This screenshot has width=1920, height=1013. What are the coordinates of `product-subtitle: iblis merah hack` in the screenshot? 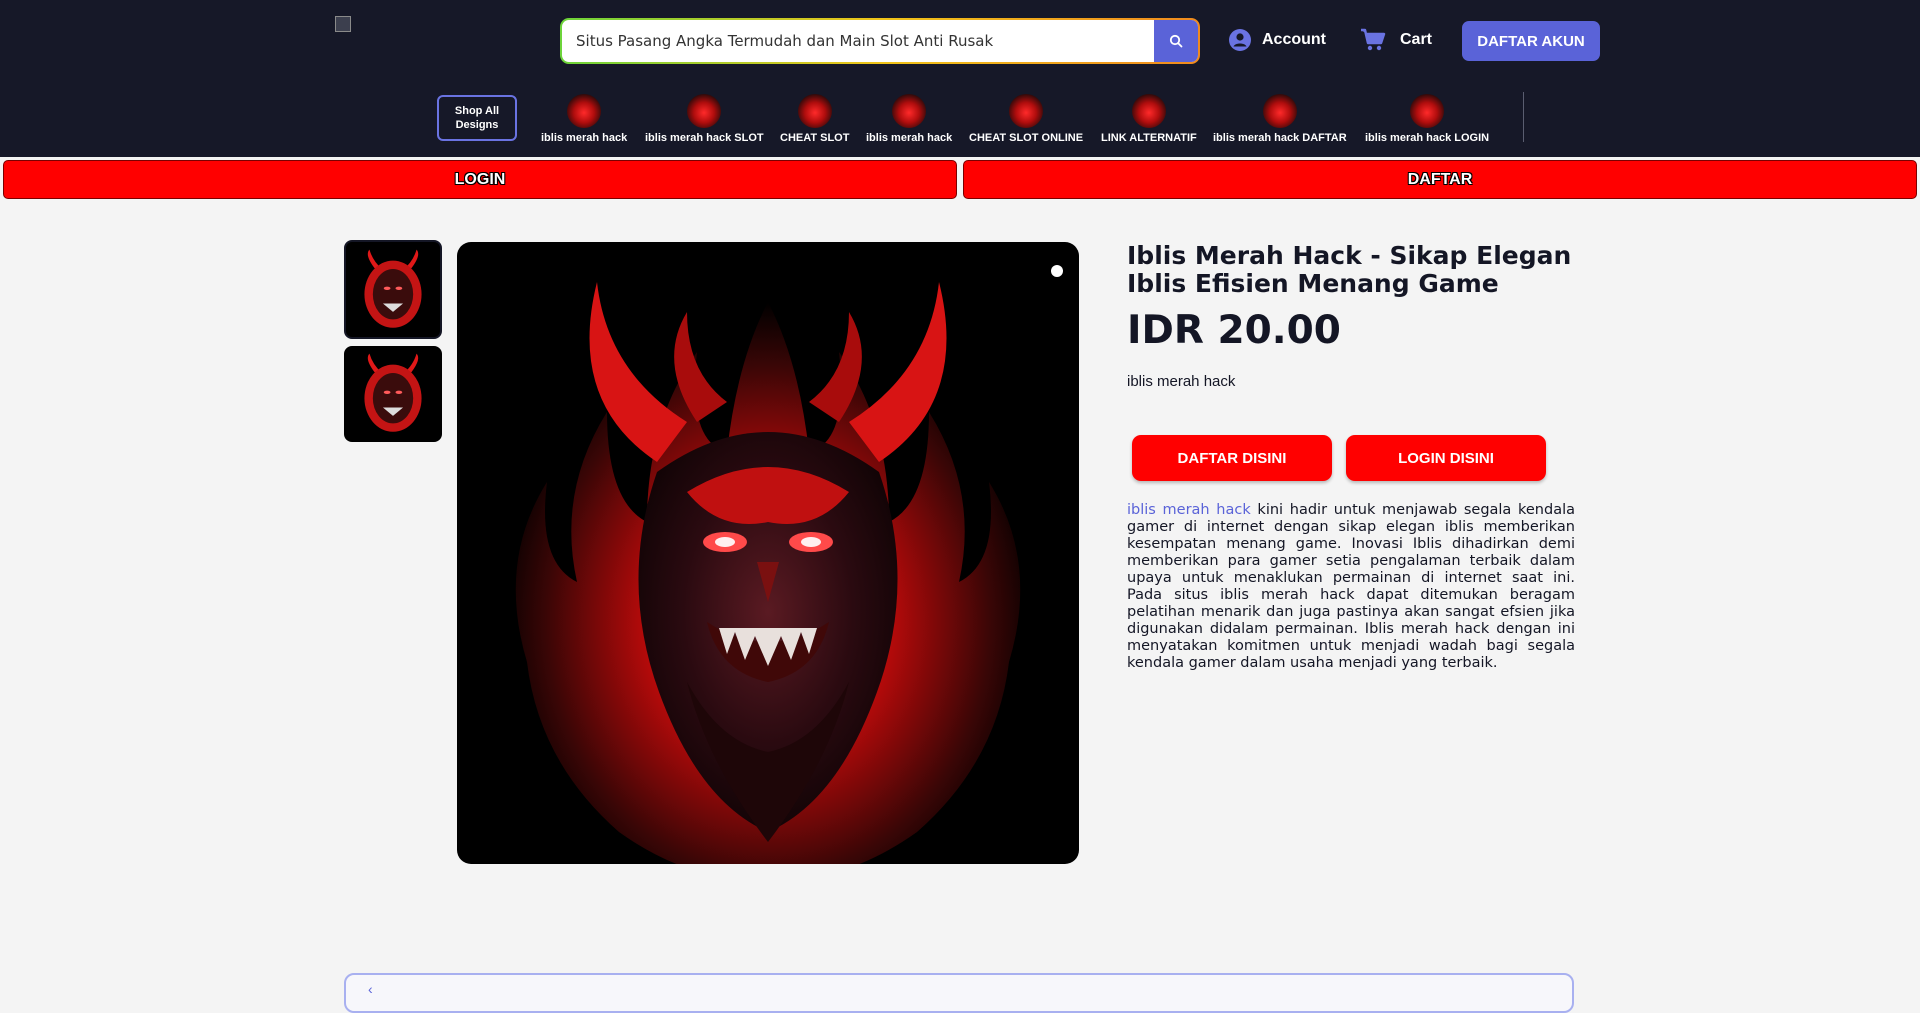 It's located at (1181, 381).